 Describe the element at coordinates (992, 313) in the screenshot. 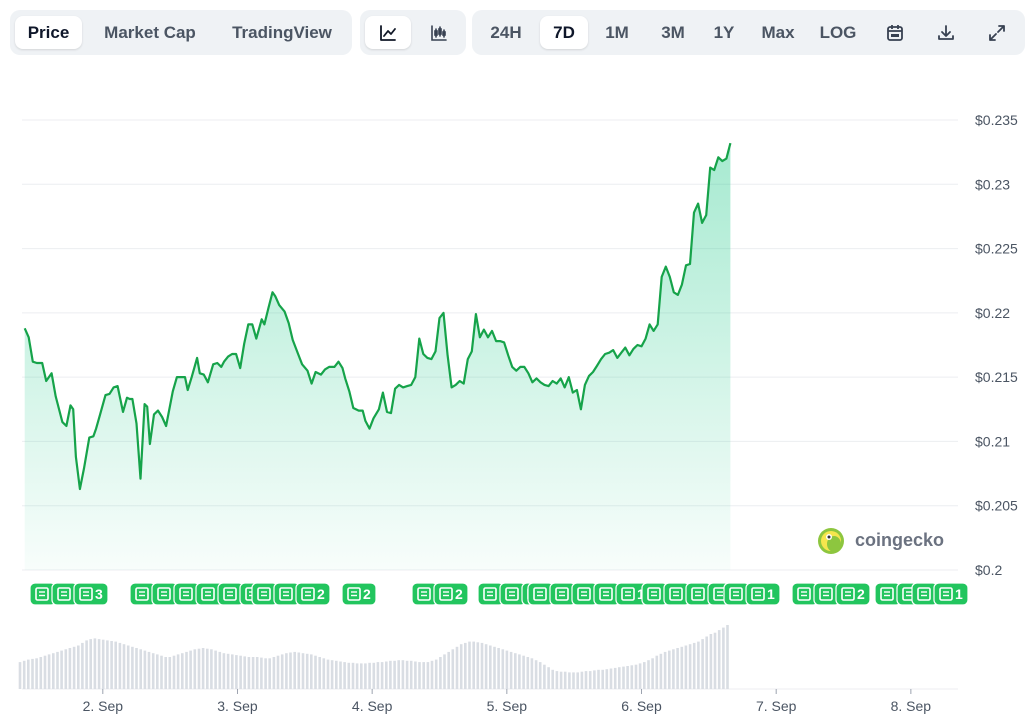

I see `y-tick-label: $0.22` at that location.